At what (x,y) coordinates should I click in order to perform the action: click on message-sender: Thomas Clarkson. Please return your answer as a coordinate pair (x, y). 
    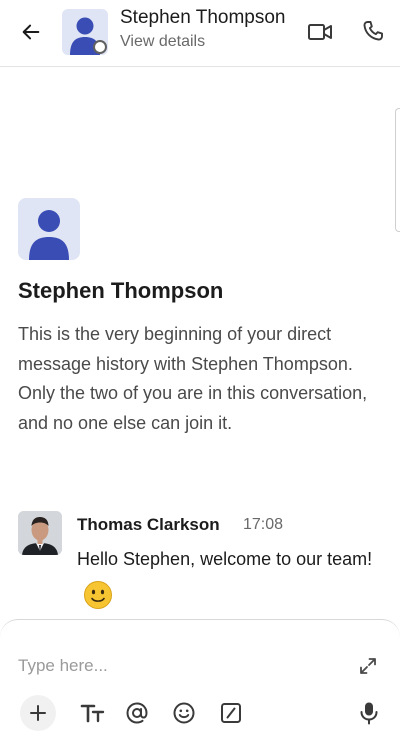
    Looking at the image, I should click on (148, 525).